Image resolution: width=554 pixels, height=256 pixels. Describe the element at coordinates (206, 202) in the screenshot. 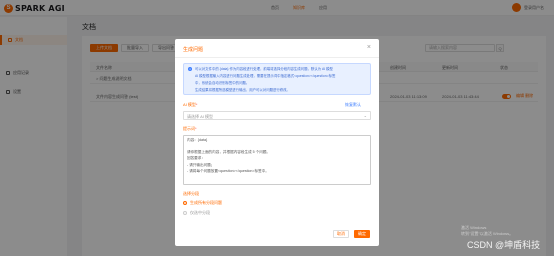

I see `radio-label: 生成所有分段问题` at that location.